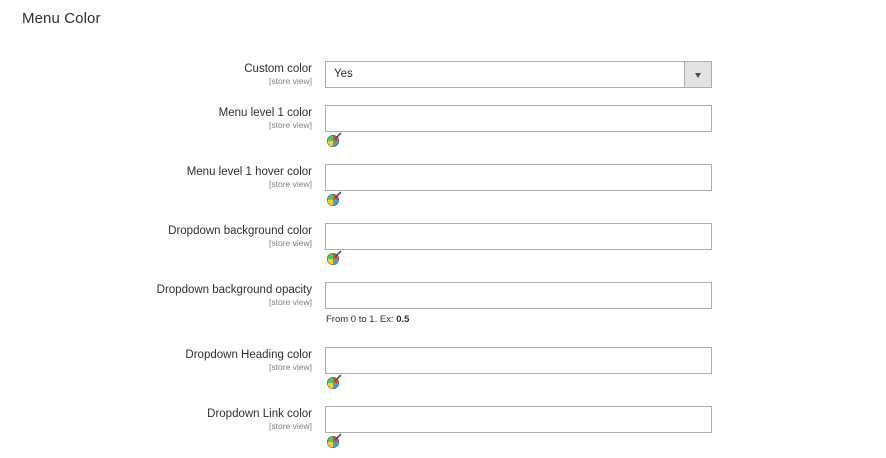  I want to click on field-label: Dropdown Heading color, so click(248, 355).